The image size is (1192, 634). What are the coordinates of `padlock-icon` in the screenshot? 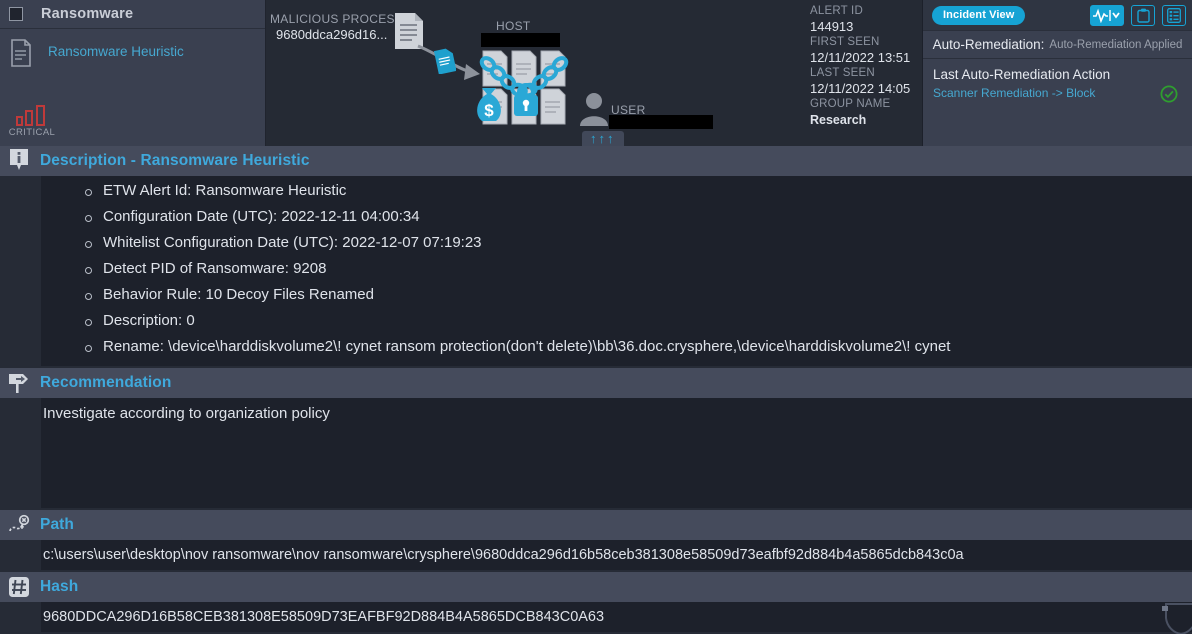 It's located at (526, 102).